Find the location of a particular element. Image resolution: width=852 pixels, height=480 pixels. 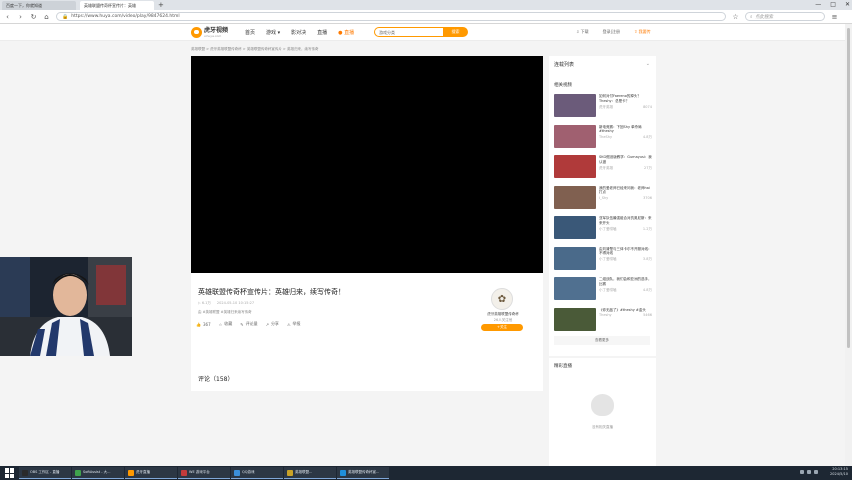

page-scrollbar is located at coordinates (848, 245).